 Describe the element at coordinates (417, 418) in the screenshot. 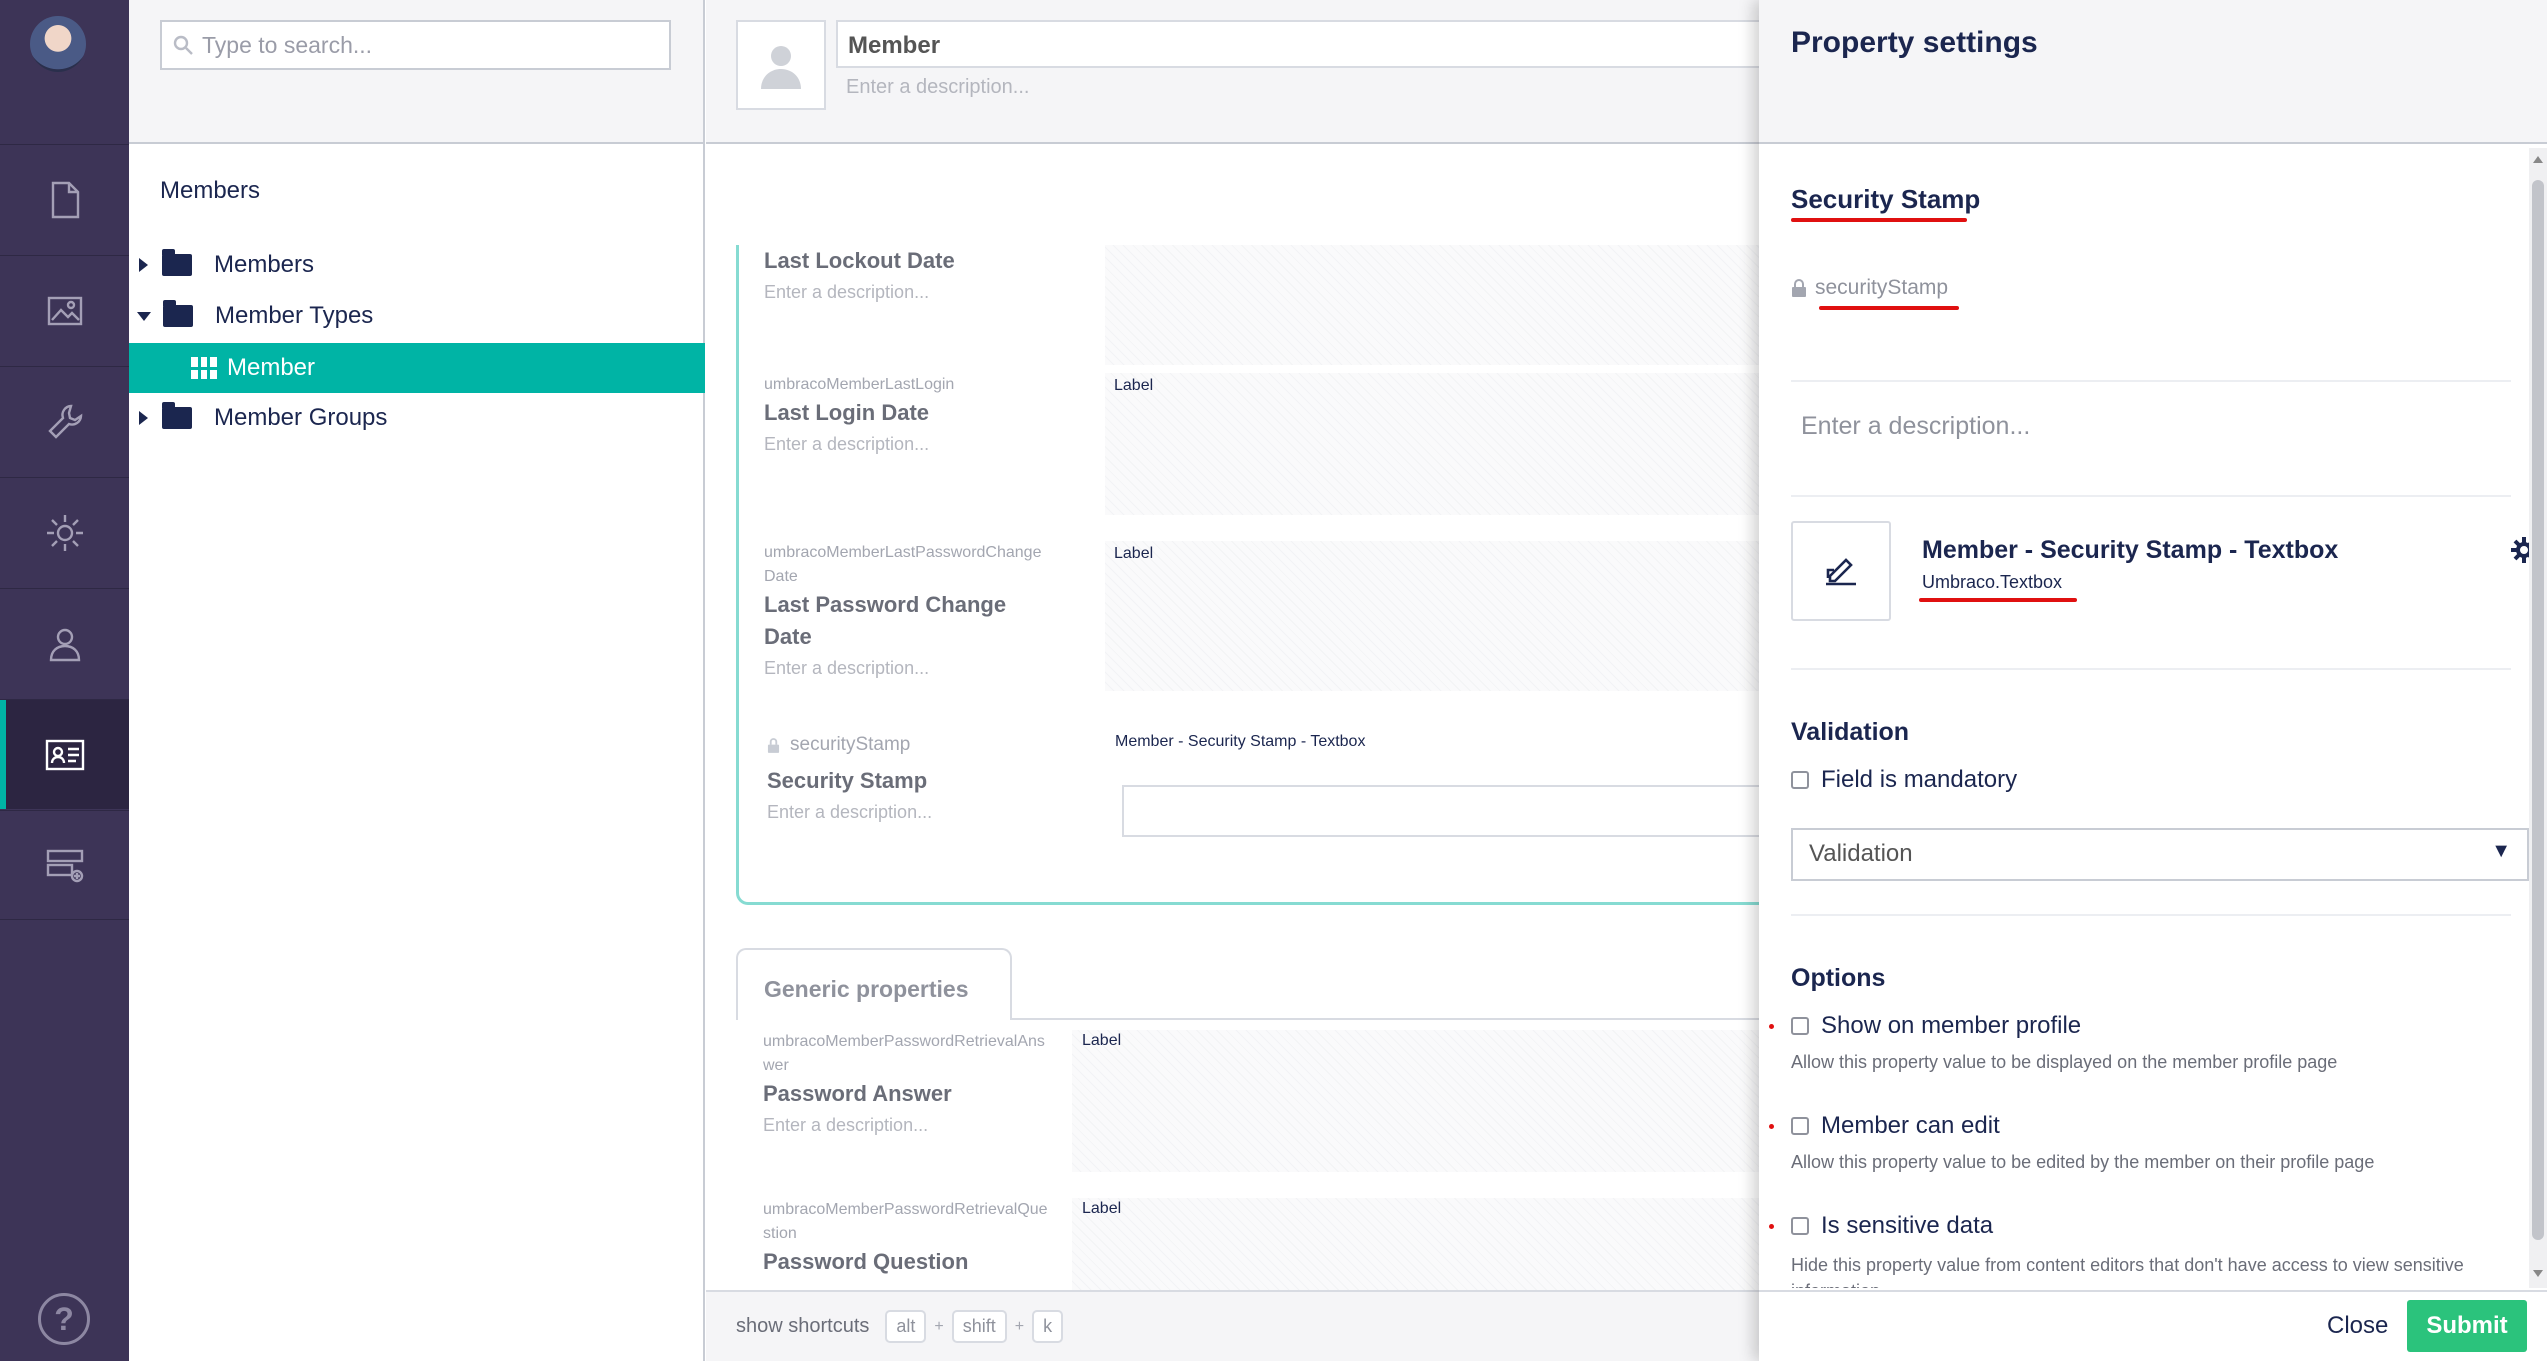

I see `tree-node-member-groups: Member Groups` at that location.